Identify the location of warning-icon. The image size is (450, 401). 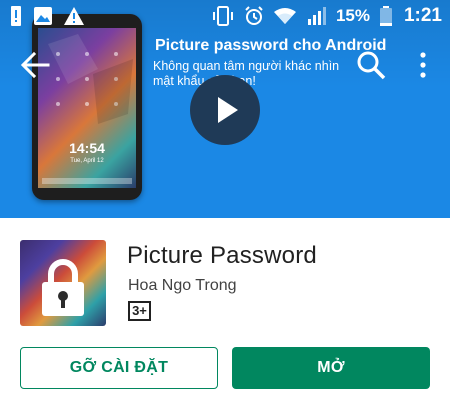
(16, 16).